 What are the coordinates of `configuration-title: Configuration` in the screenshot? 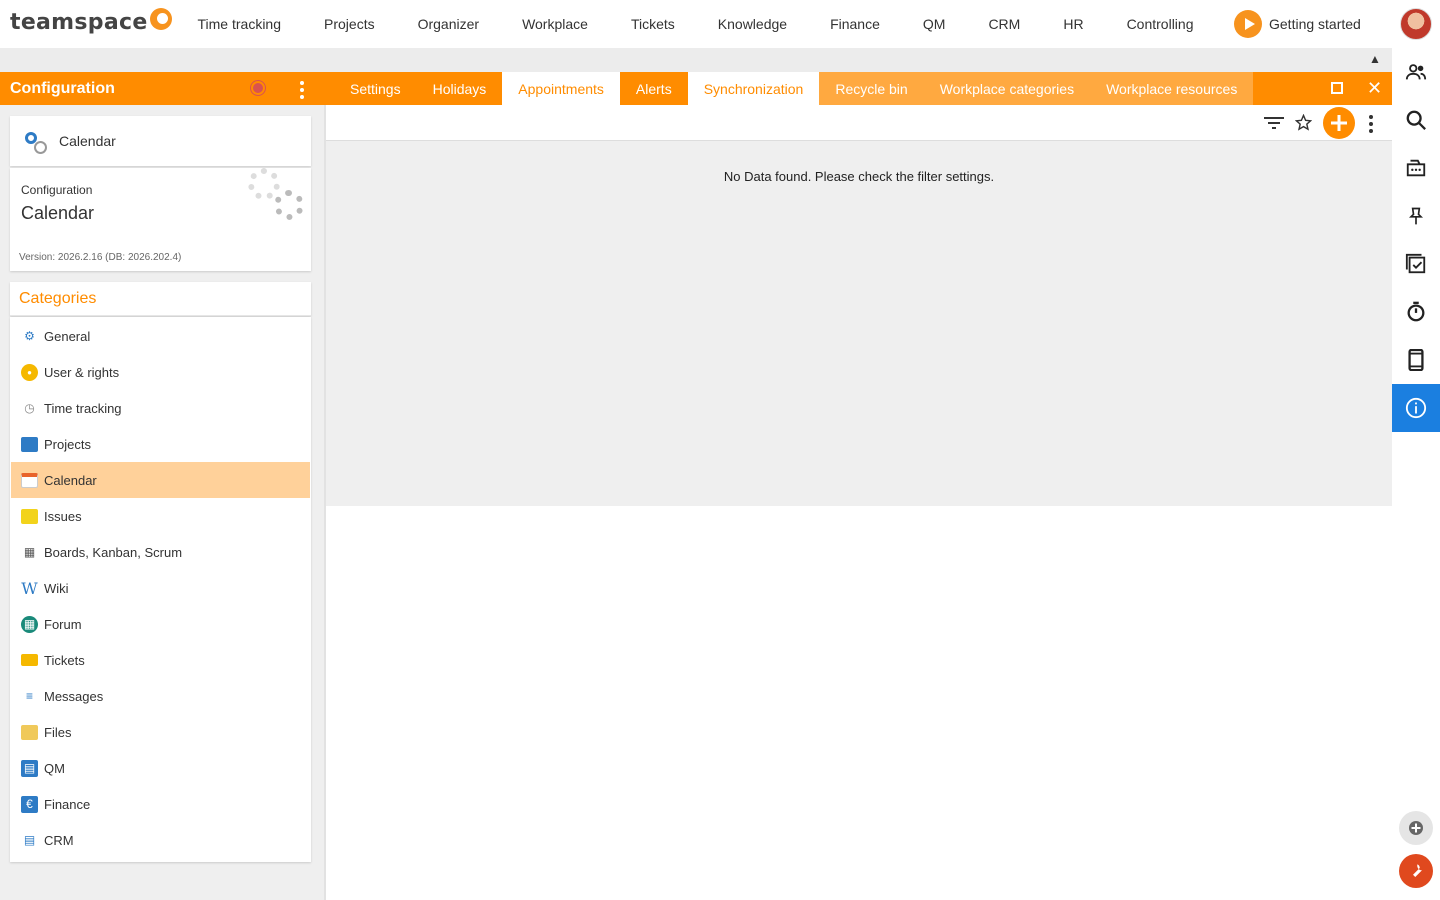 It's located at (62, 88).